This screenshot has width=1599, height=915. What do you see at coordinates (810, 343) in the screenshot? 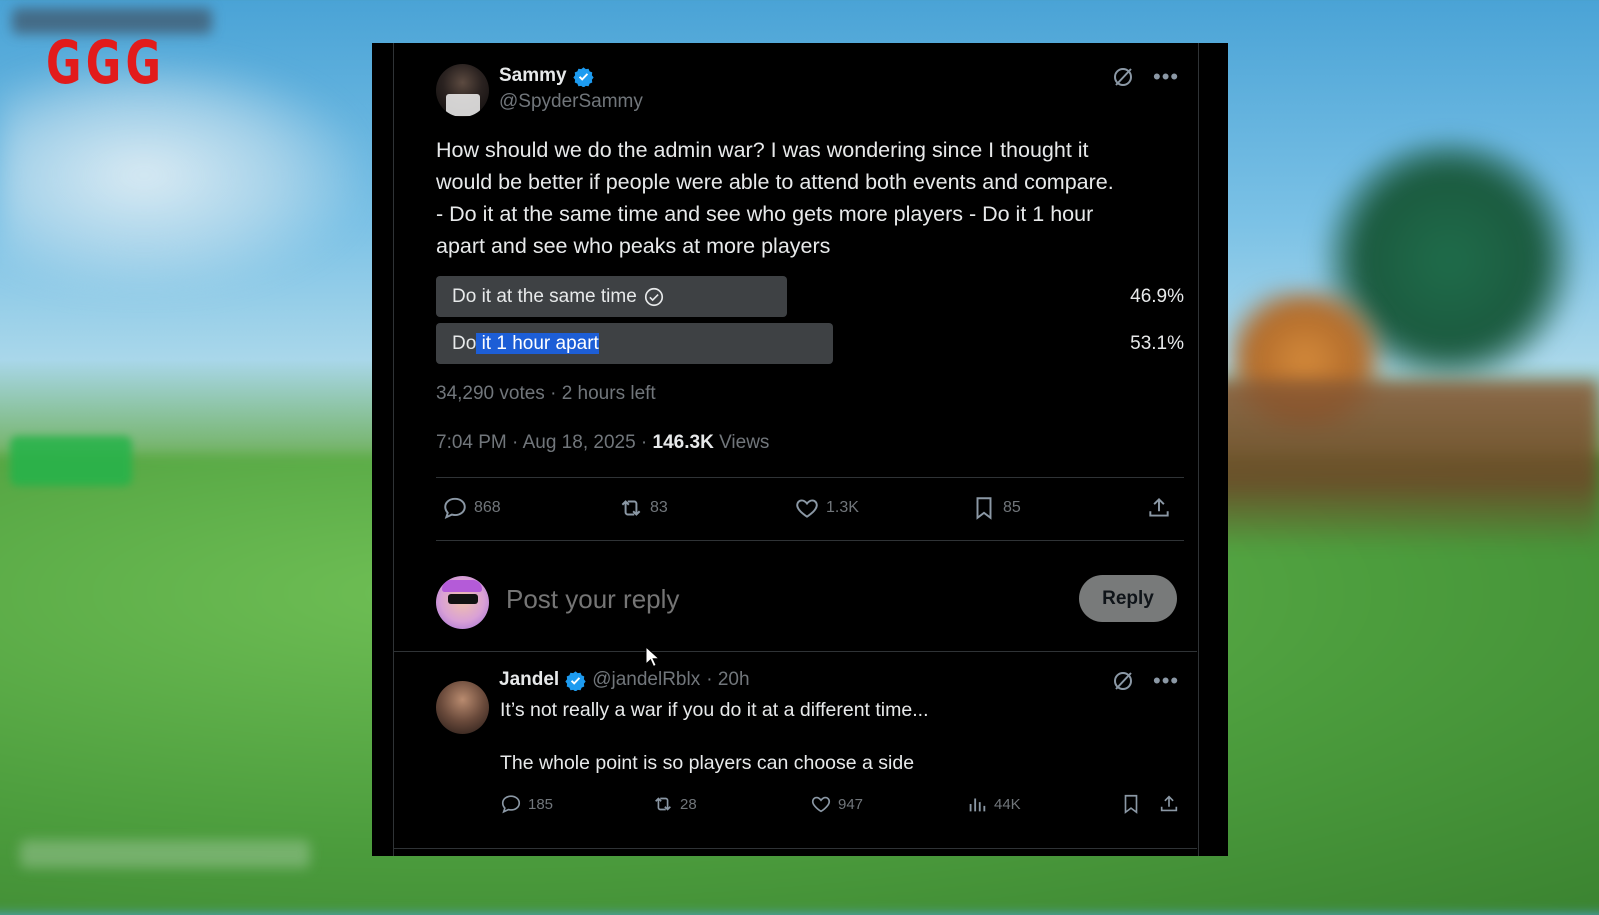
I see `poll-option-hour-apart: Do it 1 hour apart 53.1%` at bounding box center [810, 343].